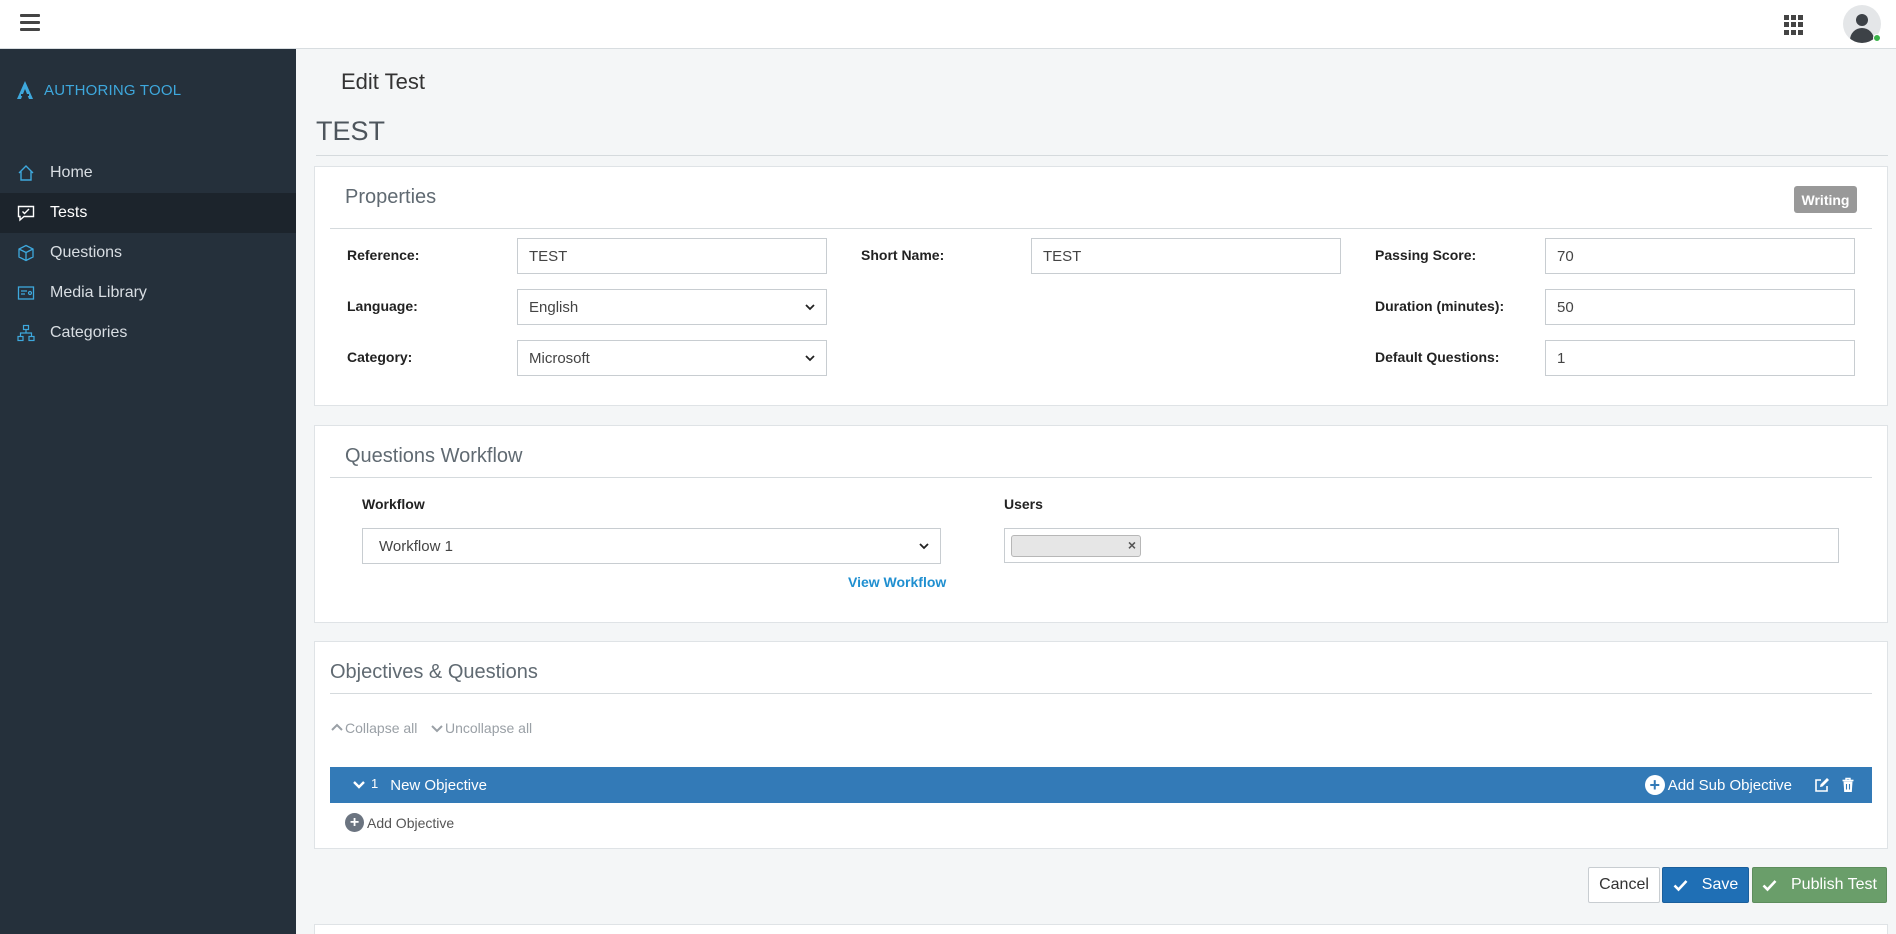 This screenshot has height=934, width=1896. I want to click on default-questions-value: 1, so click(1561, 358).